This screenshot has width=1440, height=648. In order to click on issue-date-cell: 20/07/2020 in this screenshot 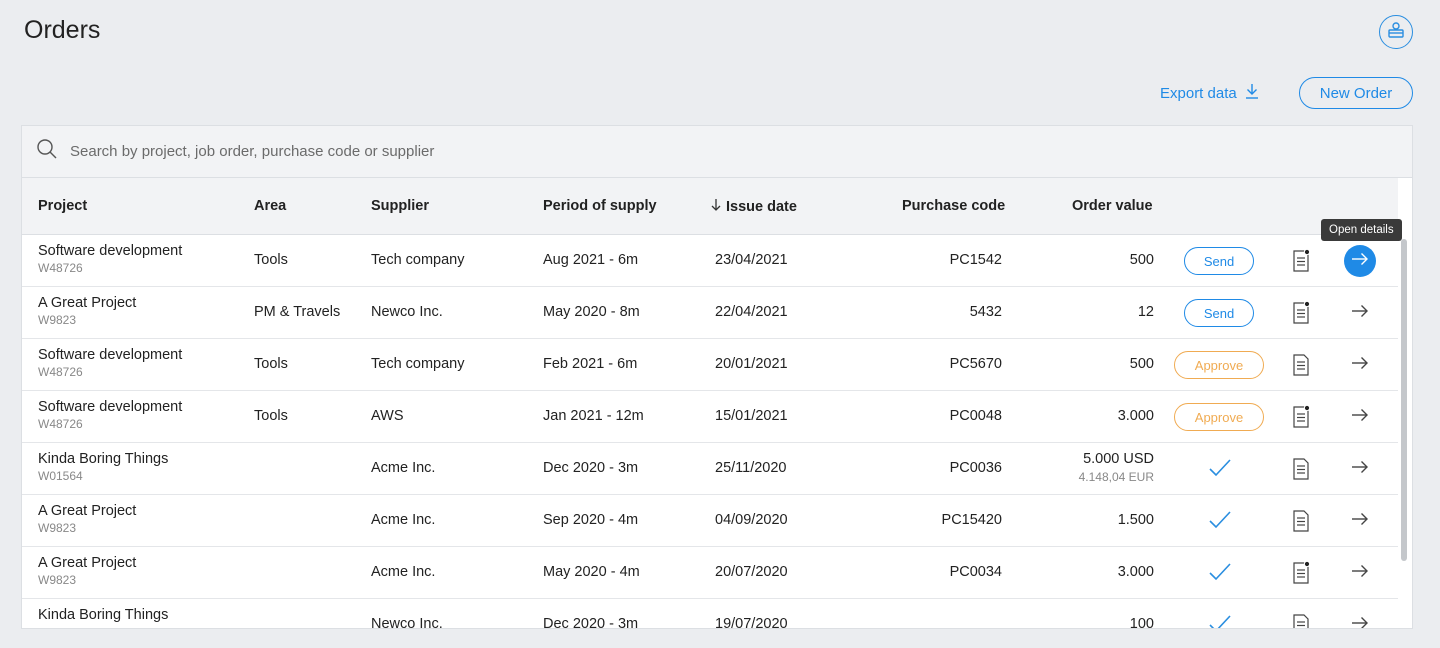, I will do `click(751, 572)`.